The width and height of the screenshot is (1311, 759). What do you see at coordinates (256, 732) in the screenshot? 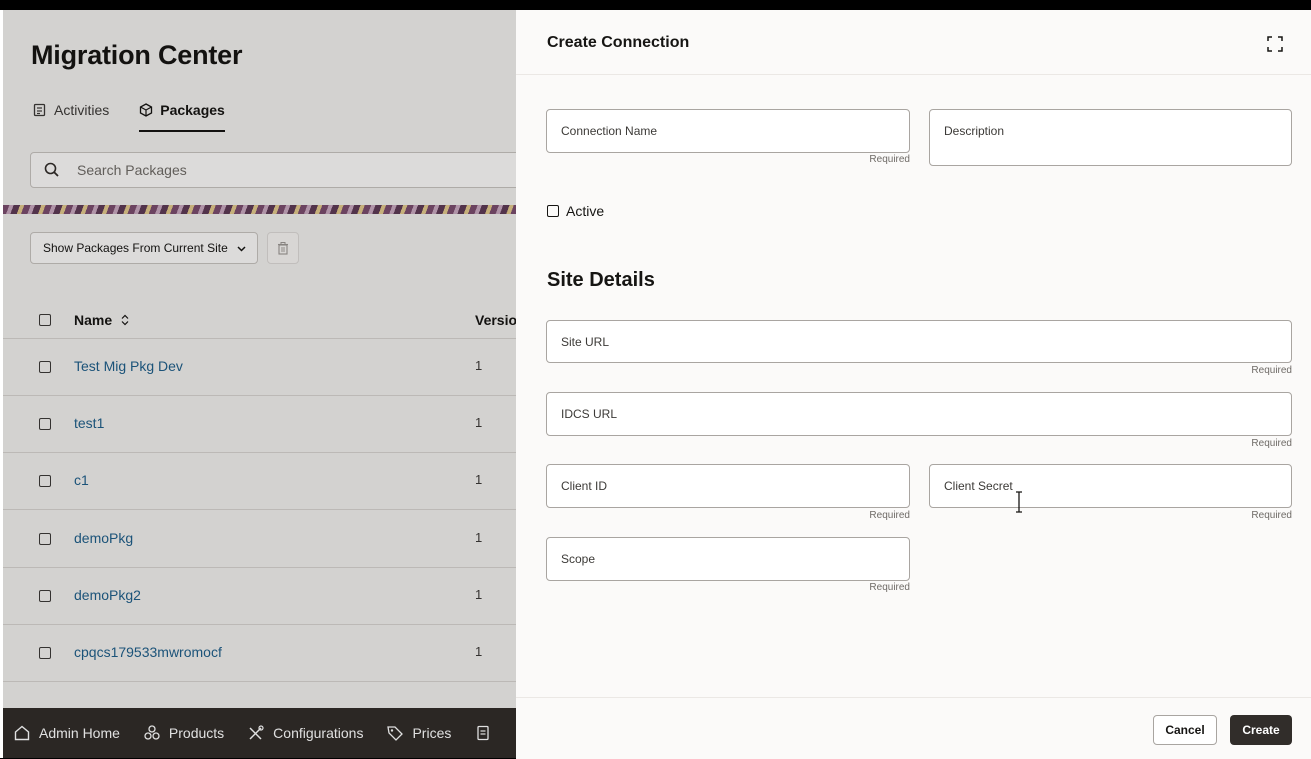
I see `tools-icon` at bounding box center [256, 732].